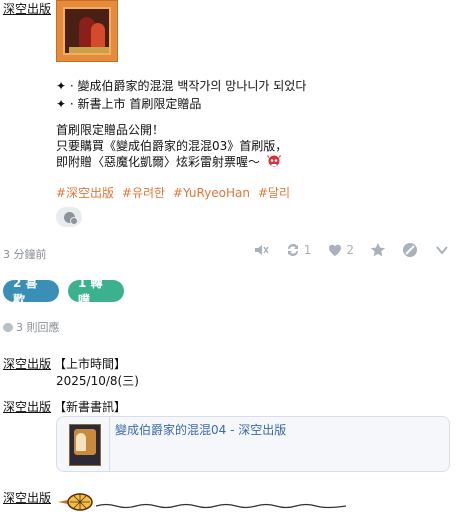  I want to click on hashtag: #YuRyeoHan, so click(211, 193).